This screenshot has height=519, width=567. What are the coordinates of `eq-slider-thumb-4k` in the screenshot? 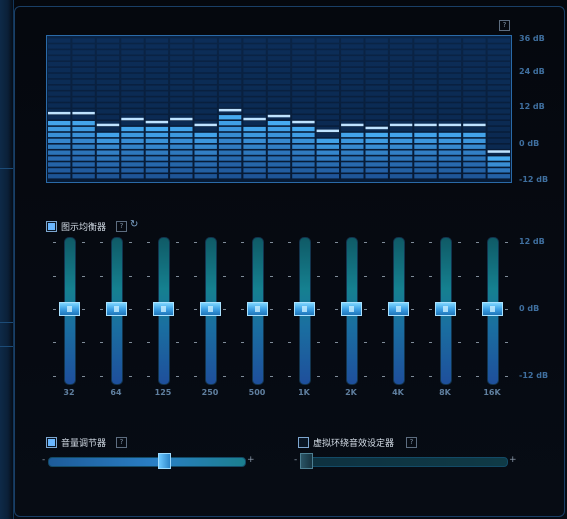 It's located at (398, 309).